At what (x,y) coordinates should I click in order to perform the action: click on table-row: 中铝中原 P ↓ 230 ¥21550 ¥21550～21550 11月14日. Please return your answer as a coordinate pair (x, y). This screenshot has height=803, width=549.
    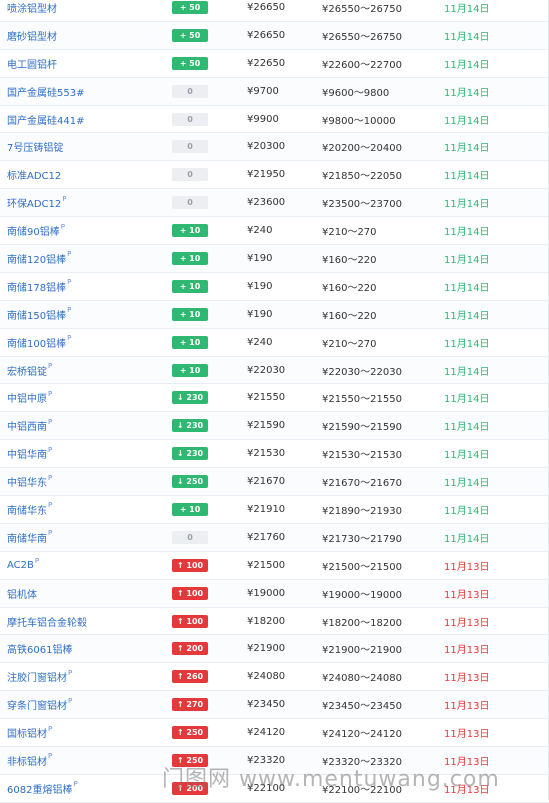
    Looking at the image, I should click on (274, 398).